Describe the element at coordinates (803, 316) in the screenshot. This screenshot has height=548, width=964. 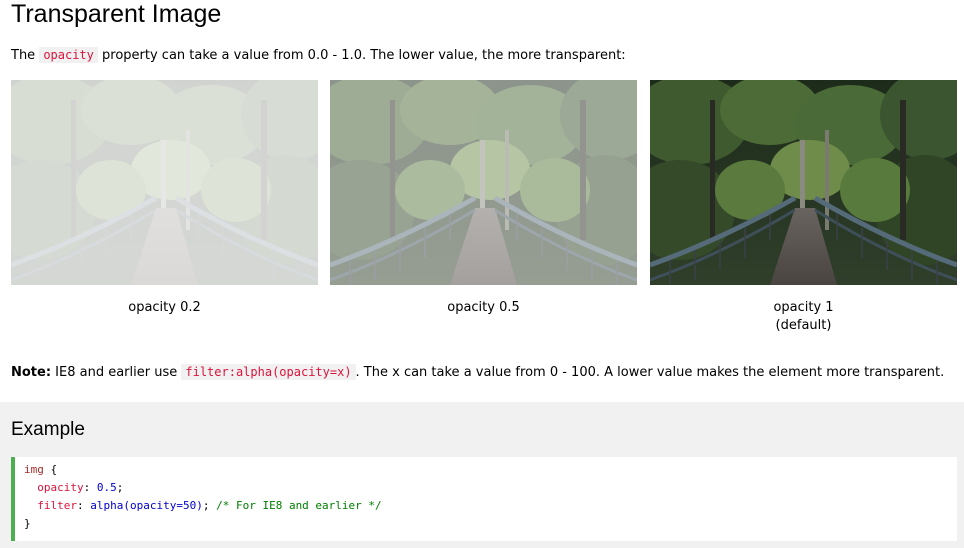
I see `image-caption: opacity 1 (default)` at that location.